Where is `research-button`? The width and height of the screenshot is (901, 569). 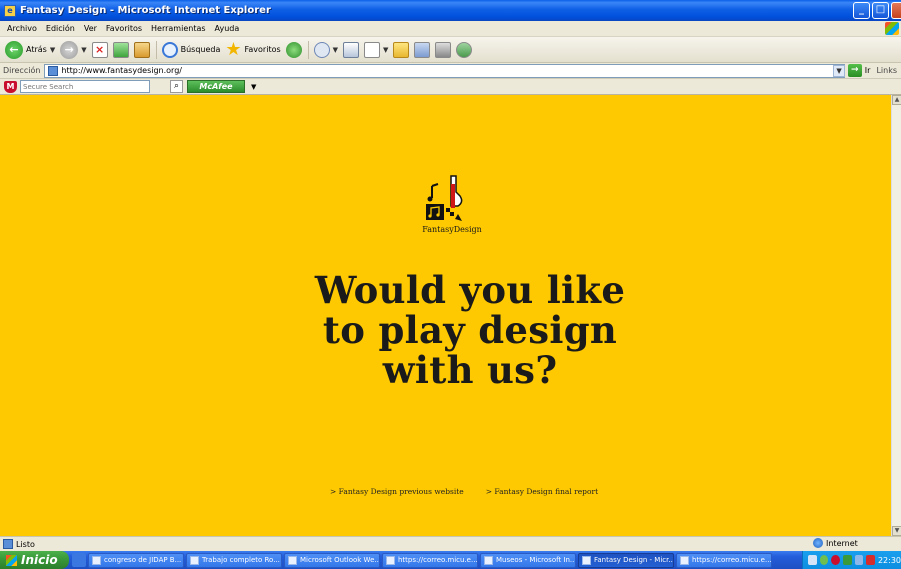
research-button is located at coordinates (443, 49).